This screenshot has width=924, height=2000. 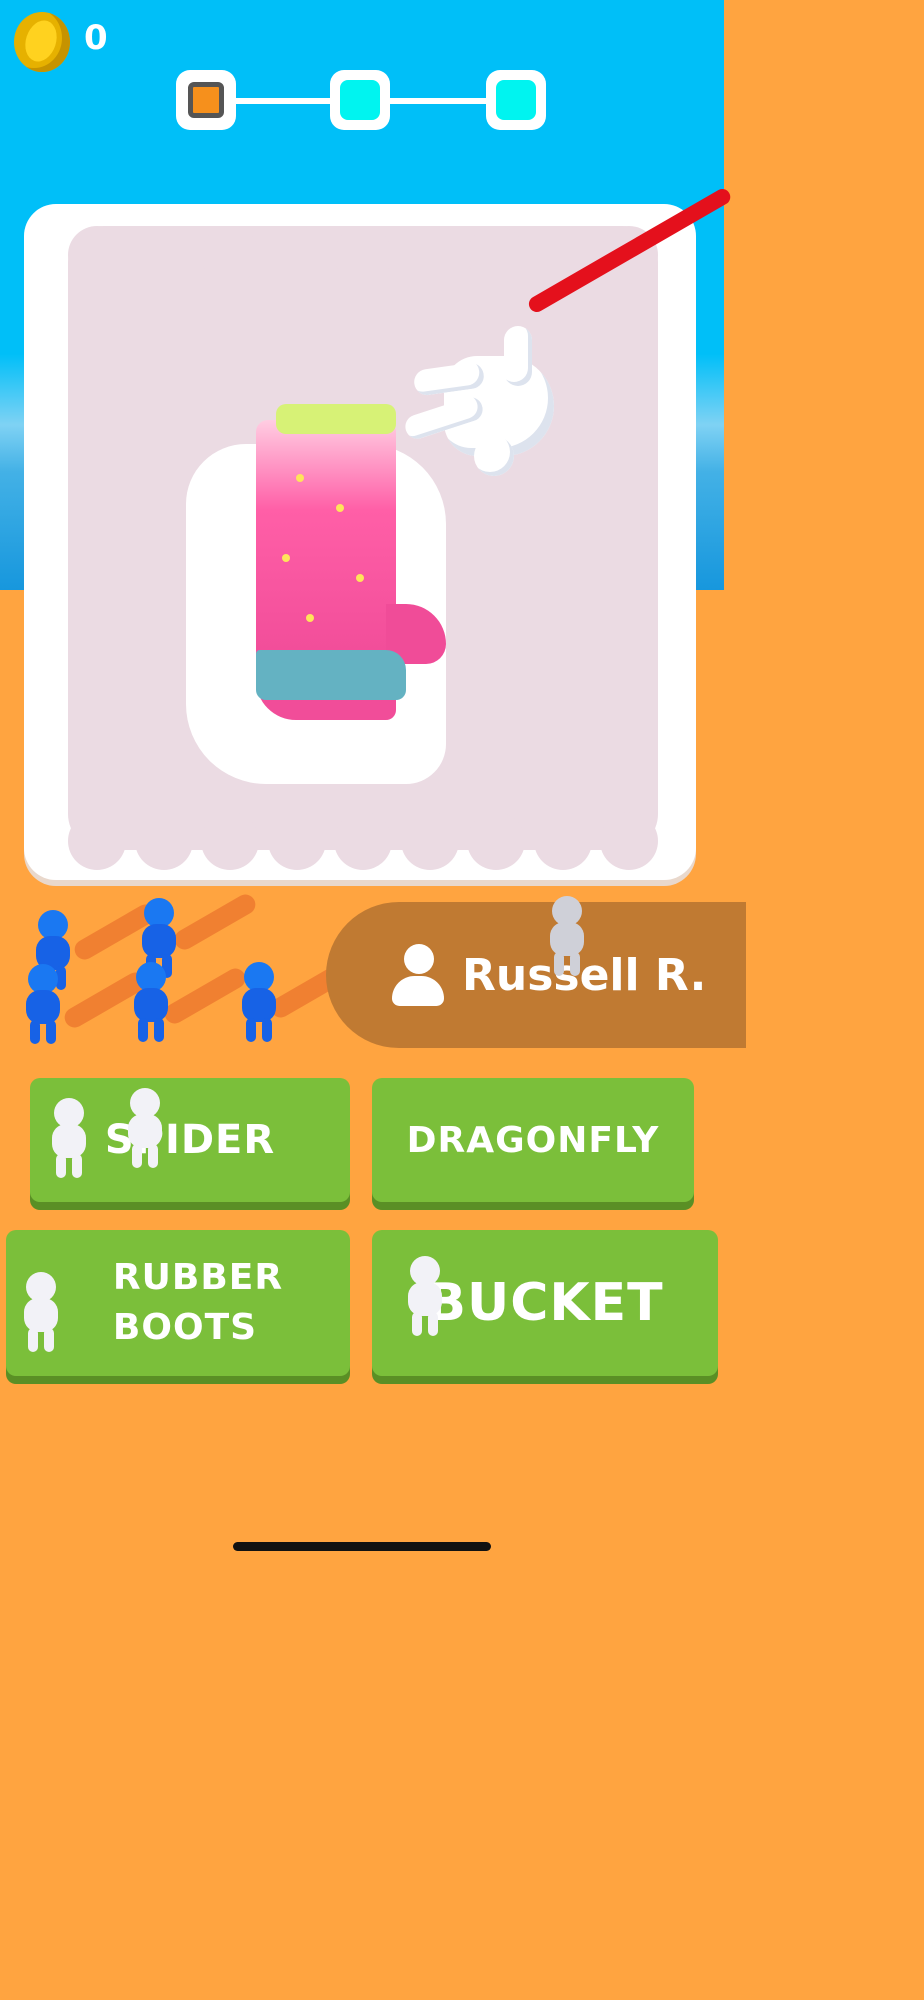 I want to click on player-banner: Russell R., so click(x=536, y=975).